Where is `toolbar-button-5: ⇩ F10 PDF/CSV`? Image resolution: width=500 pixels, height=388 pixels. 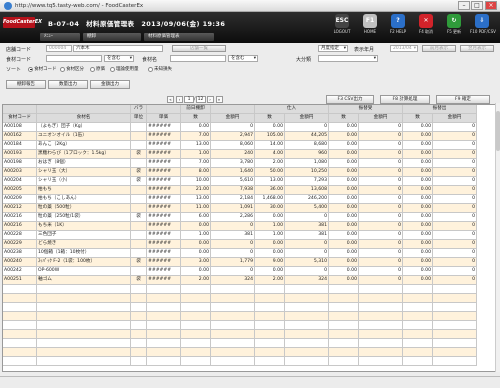 toolbar-button-5: ⇩ F10 PDF/CSV is located at coordinates (483, 24).